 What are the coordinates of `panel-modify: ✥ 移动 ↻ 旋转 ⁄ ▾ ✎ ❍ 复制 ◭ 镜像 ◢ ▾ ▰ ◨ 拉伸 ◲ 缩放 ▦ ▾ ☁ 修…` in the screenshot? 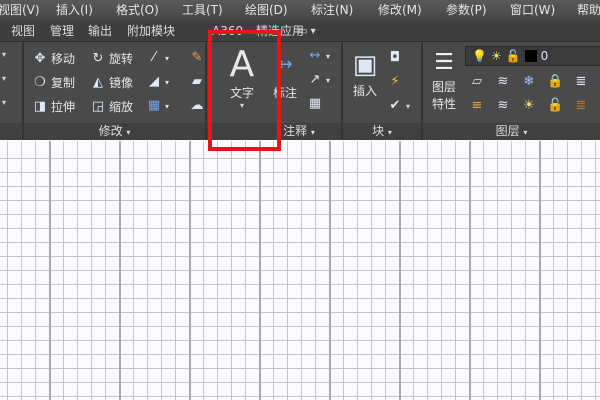 It's located at (115, 91).